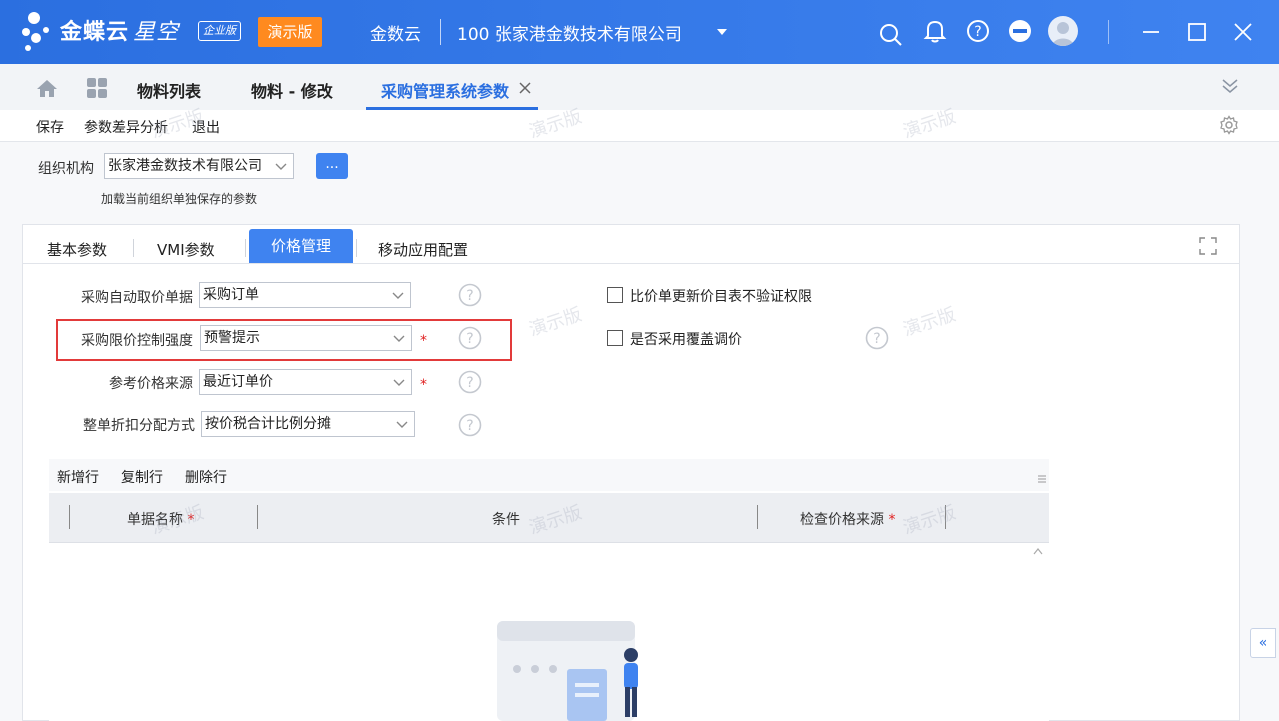  Describe the element at coordinates (1063, 34) in the screenshot. I see `user-icon` at that location.